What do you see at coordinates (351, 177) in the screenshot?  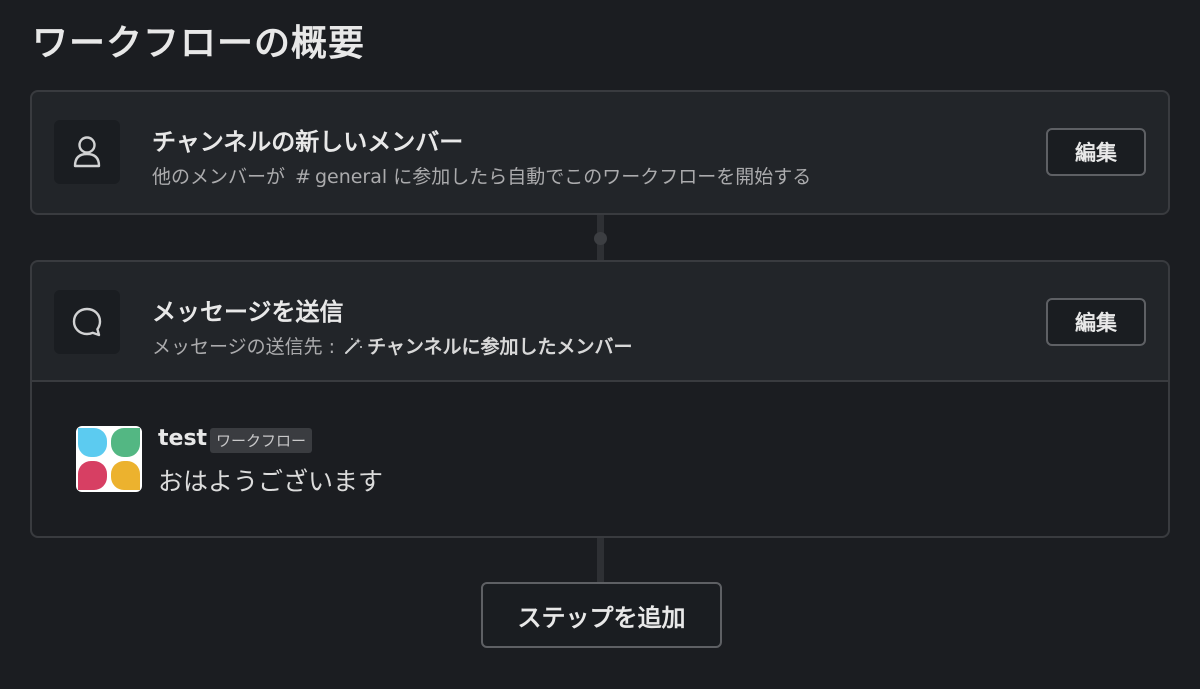 I see `channel-name: general` at bounding box center [351, 177].